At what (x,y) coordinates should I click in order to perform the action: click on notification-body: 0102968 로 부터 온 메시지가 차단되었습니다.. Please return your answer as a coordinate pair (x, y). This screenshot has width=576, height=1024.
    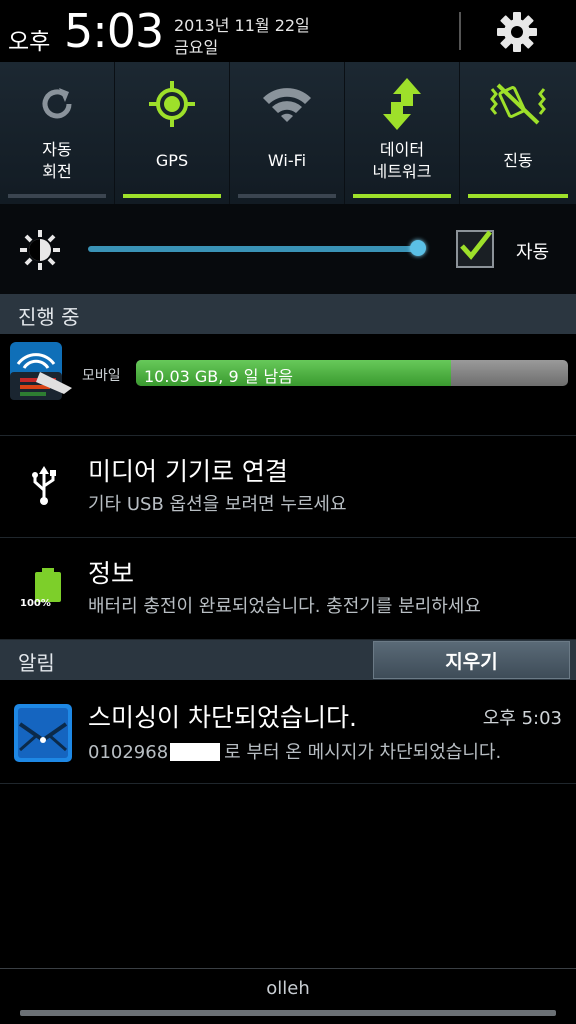
    Looking at the image, I should click on (294, 751).